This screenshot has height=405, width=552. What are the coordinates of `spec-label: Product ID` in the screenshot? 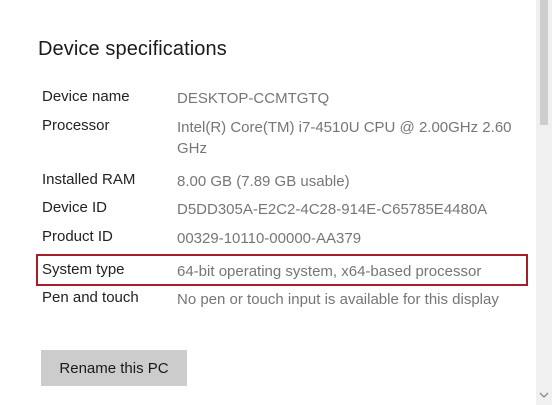 It's located at (77, 236).